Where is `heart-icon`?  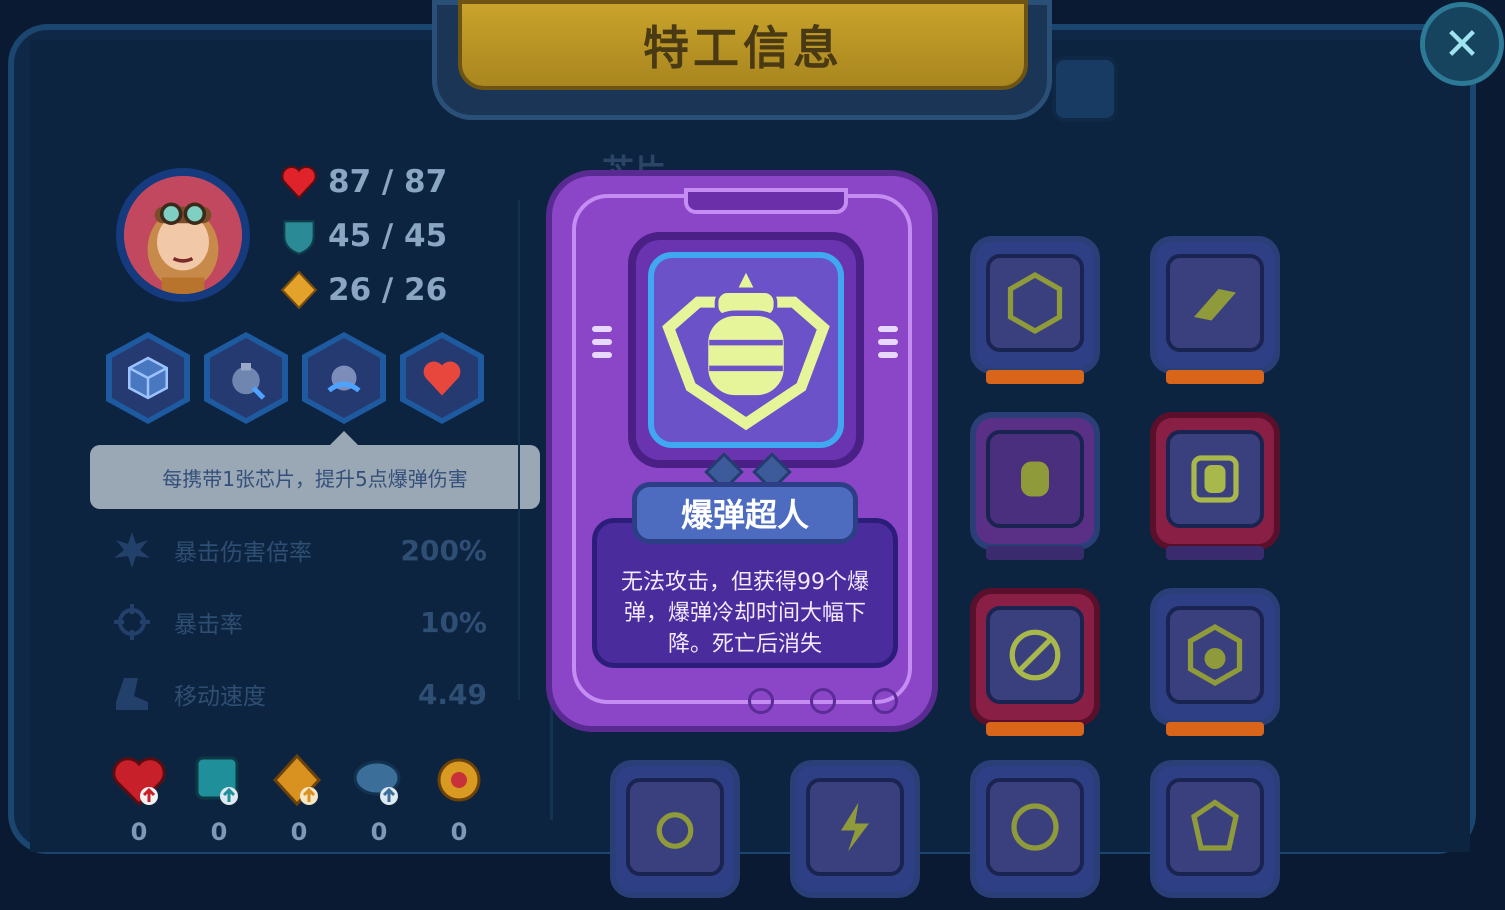
heart-icon is located at coordinates (299, 182).